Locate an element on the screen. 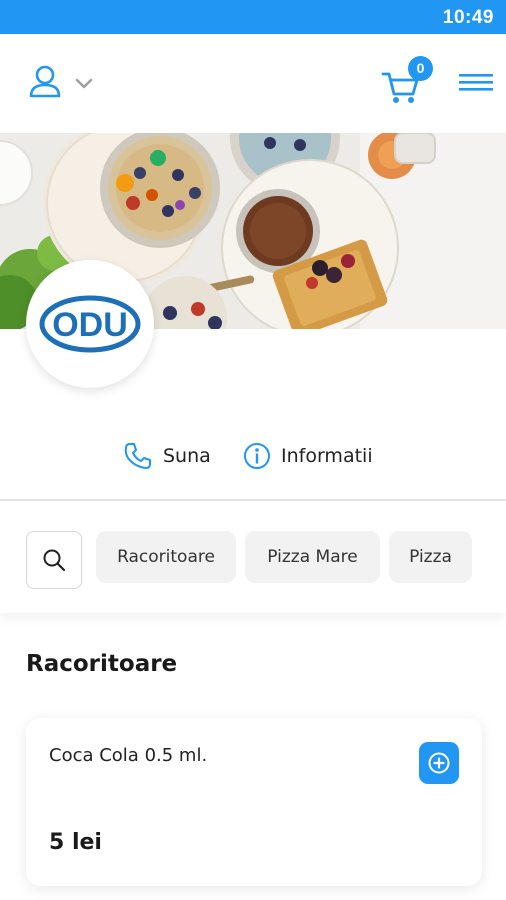 The image size is (506, 900). hamburger-menu-icon is located at coordinates (476, 82).